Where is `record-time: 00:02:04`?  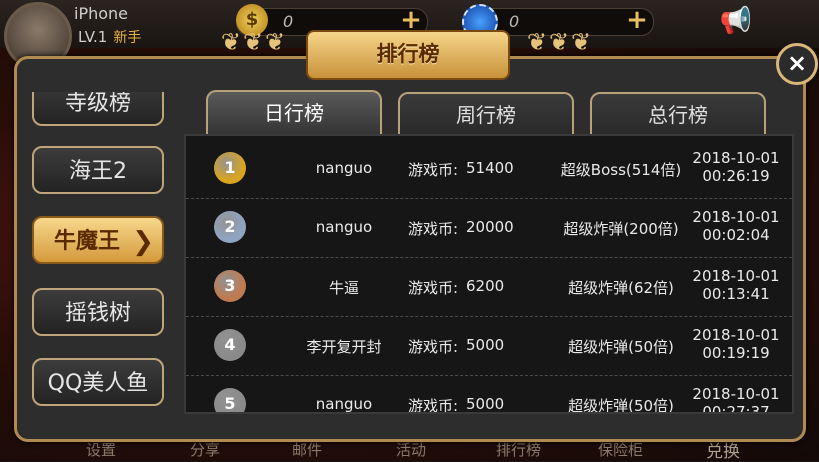
record-time: 00:02:04 is located at coordinates (736, 235).